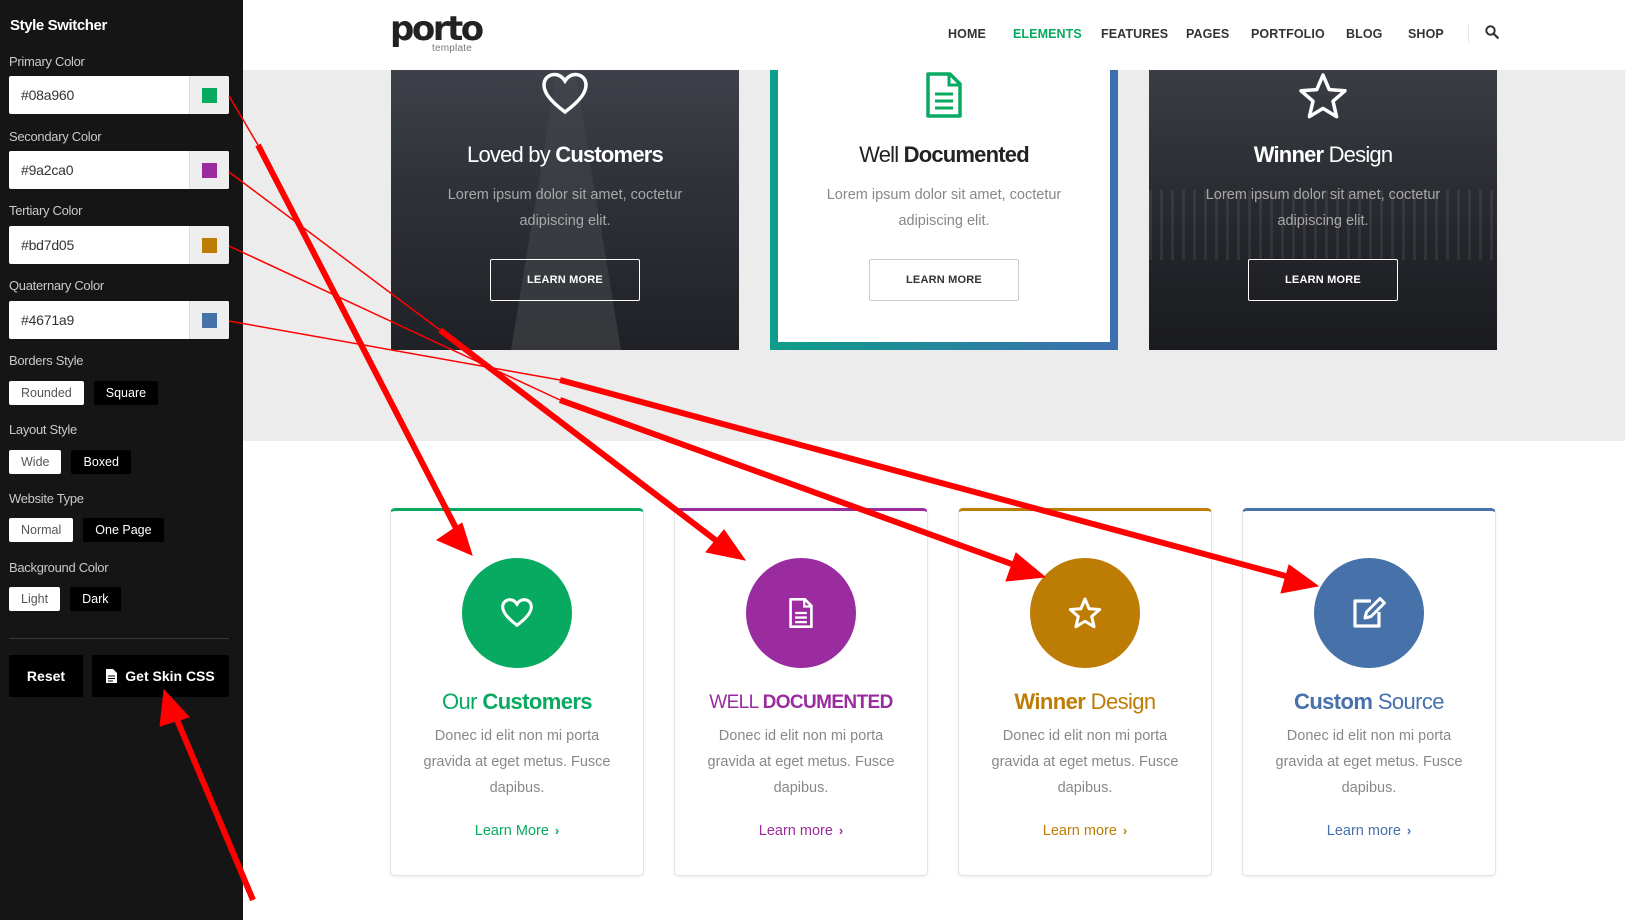 The width and height of the screenshot is (1625, 920). What do you see at coordinates (101, 462) in the screenshot?
I see `boxed-button: Boxed` at bounding box center [101, 462].